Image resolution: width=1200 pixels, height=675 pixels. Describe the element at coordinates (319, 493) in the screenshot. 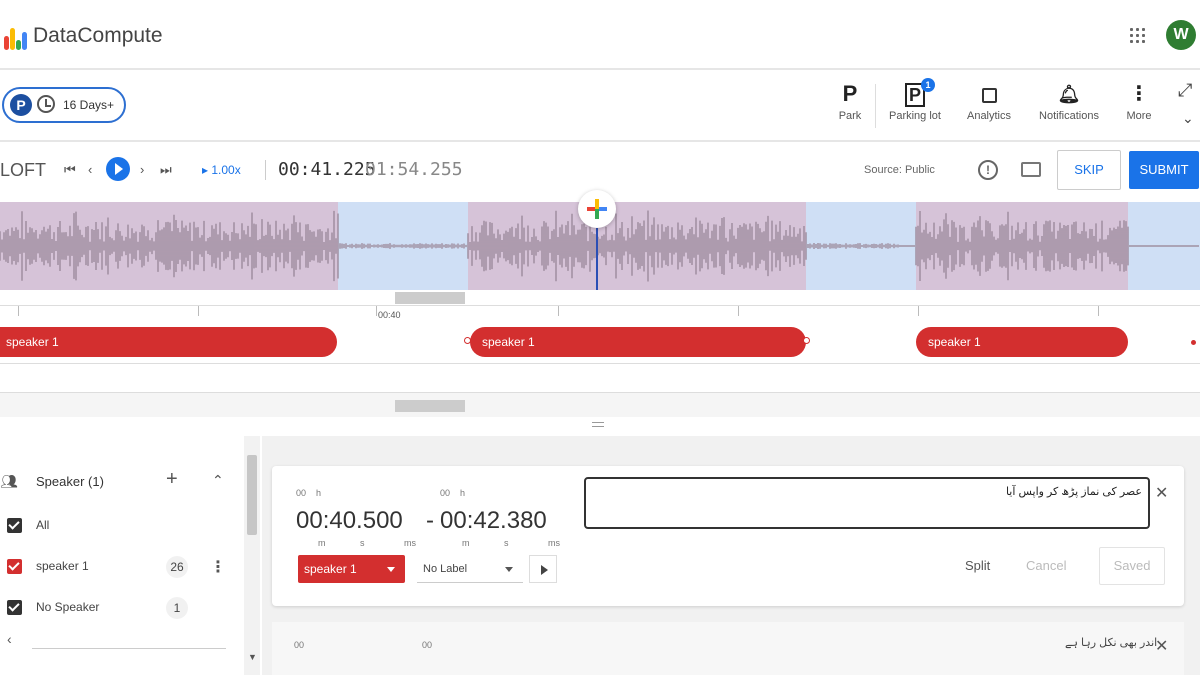

I see `start-hours-unit: h` at that location.